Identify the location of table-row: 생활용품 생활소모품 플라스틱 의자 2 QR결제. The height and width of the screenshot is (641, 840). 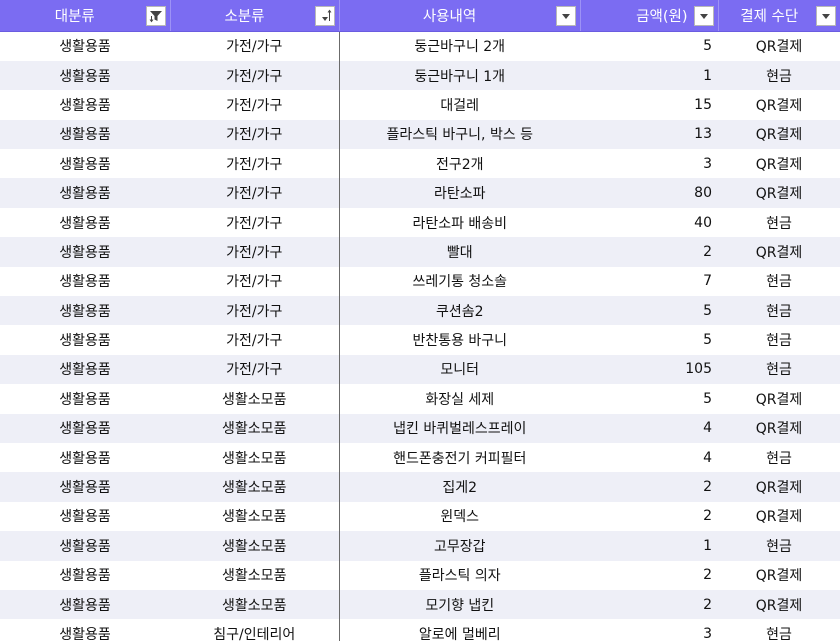
(420, 575).